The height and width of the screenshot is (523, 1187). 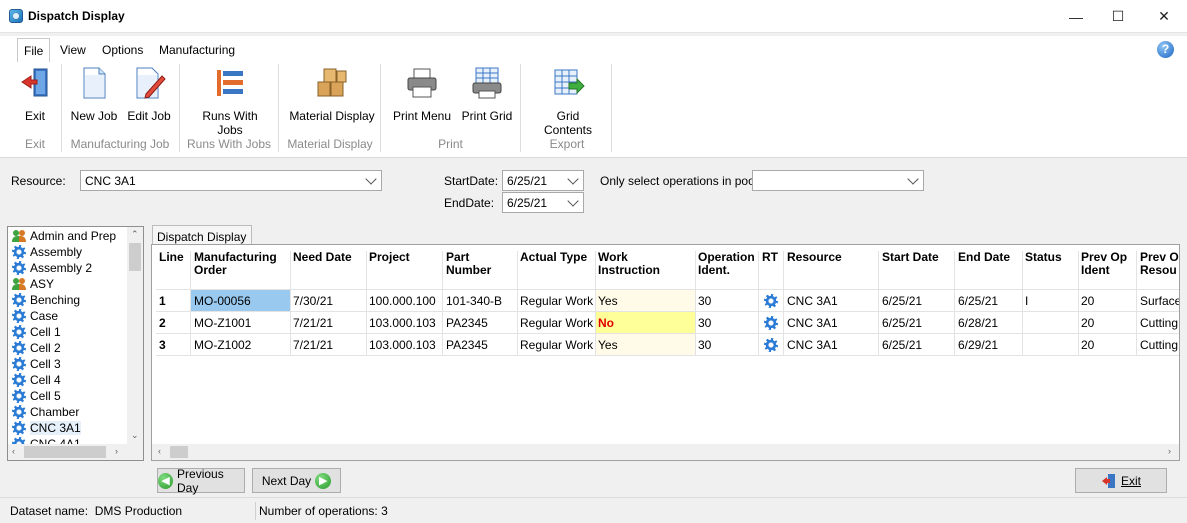 I want to click on list-item: Chamber, so click(x=69, y=412).